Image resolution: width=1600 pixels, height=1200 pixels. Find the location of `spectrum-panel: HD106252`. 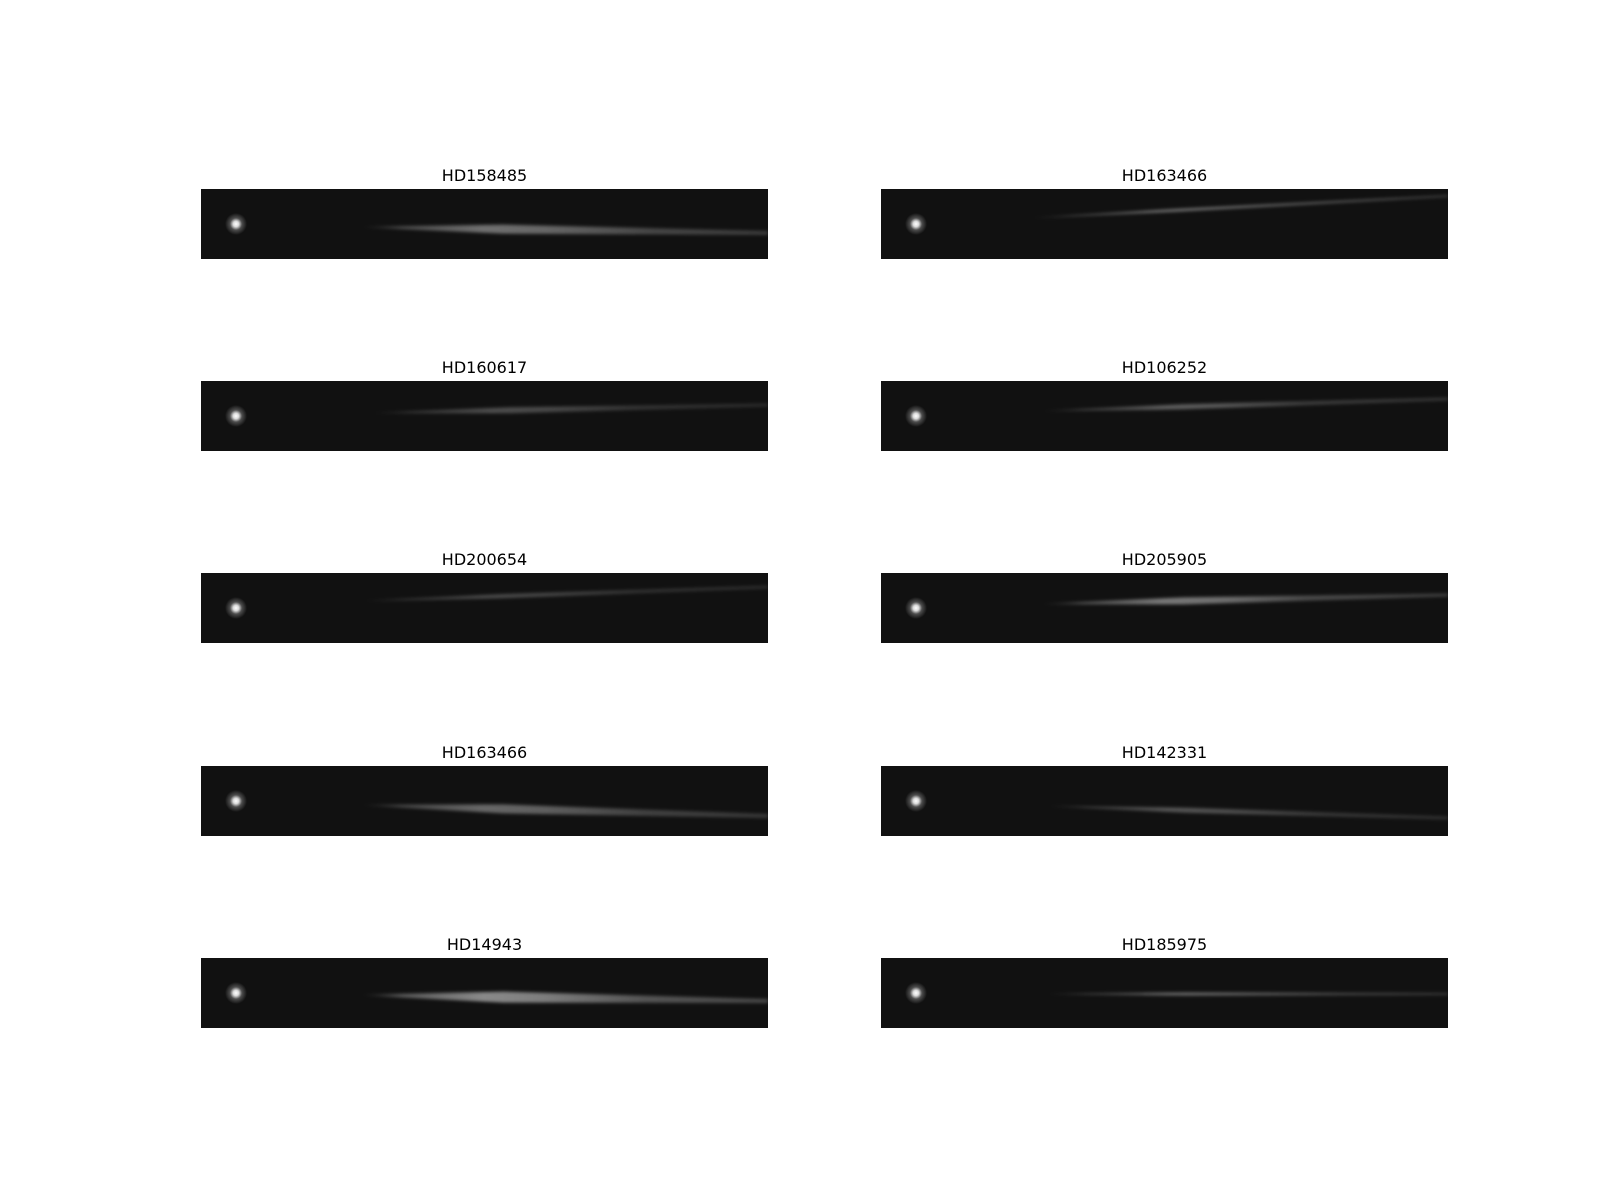

spectrum-panel: HD106252 is located at coordinates (1164, 404).